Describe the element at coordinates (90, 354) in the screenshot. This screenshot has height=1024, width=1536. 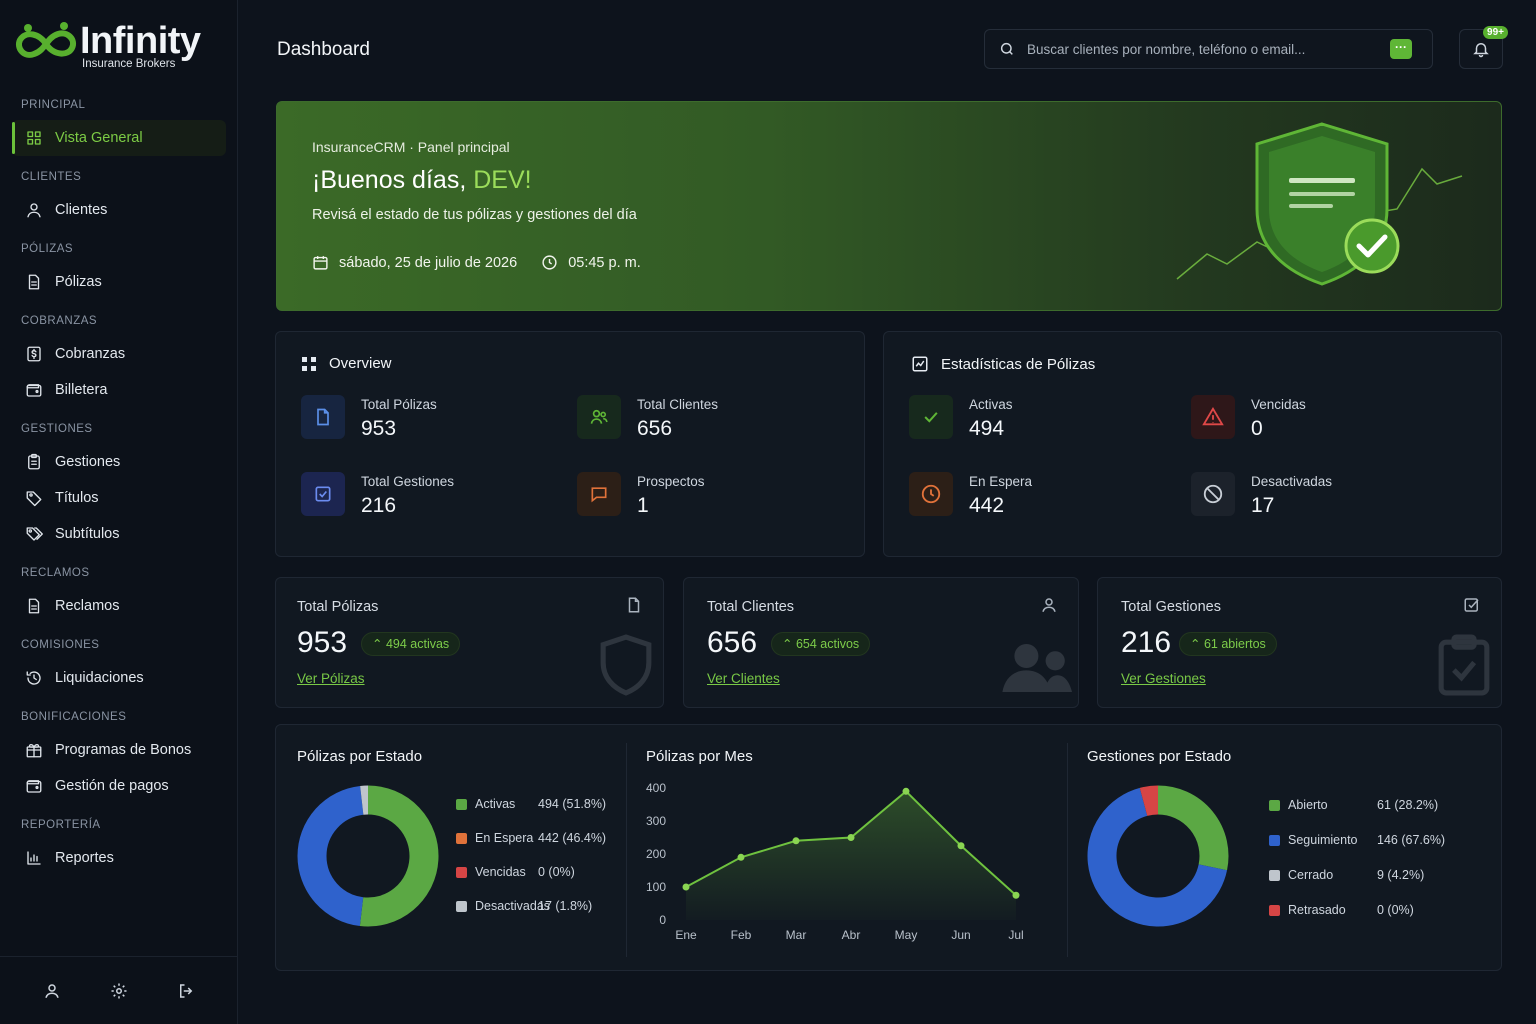
I see `sidebar-item-label: Cobranzas` at that location.